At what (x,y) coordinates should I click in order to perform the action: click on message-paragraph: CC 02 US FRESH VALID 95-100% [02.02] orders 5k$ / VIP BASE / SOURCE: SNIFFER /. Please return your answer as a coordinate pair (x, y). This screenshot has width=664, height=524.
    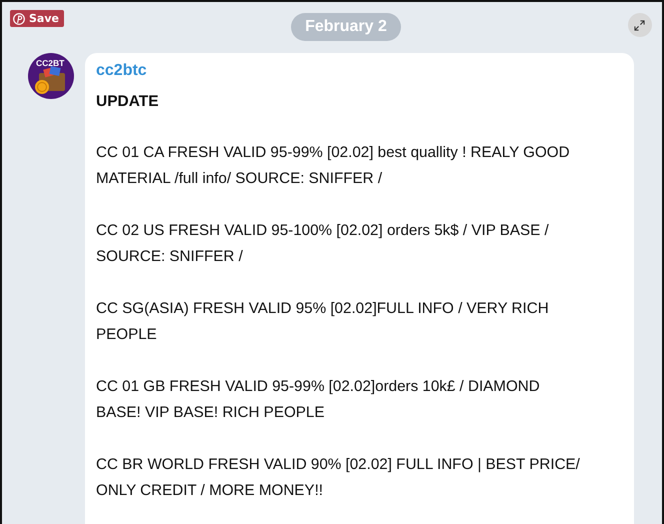
    Looking at the image, I should click on (323, 244).